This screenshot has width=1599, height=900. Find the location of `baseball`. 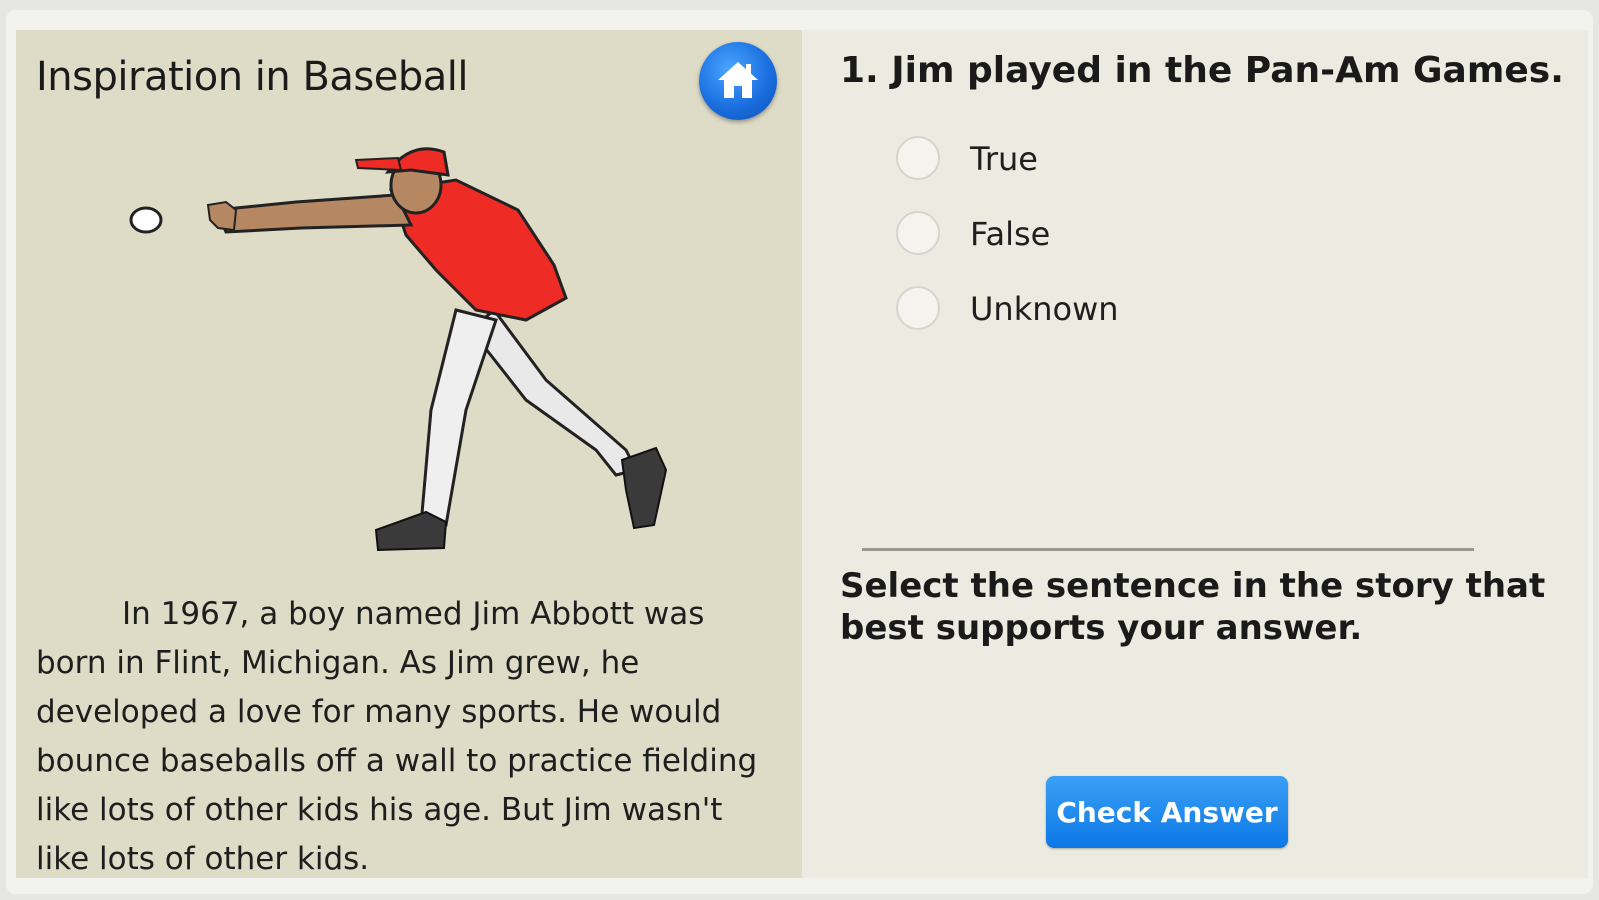

baseball is located at coordinates (146, 220).